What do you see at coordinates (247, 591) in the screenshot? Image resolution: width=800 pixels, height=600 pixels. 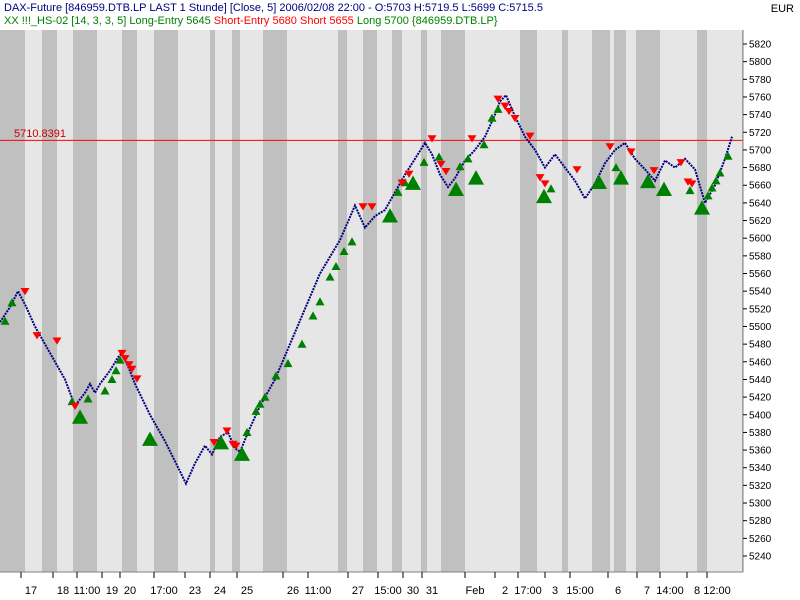 I see `time-tick-label: 25` at bounding box center [247, 591].